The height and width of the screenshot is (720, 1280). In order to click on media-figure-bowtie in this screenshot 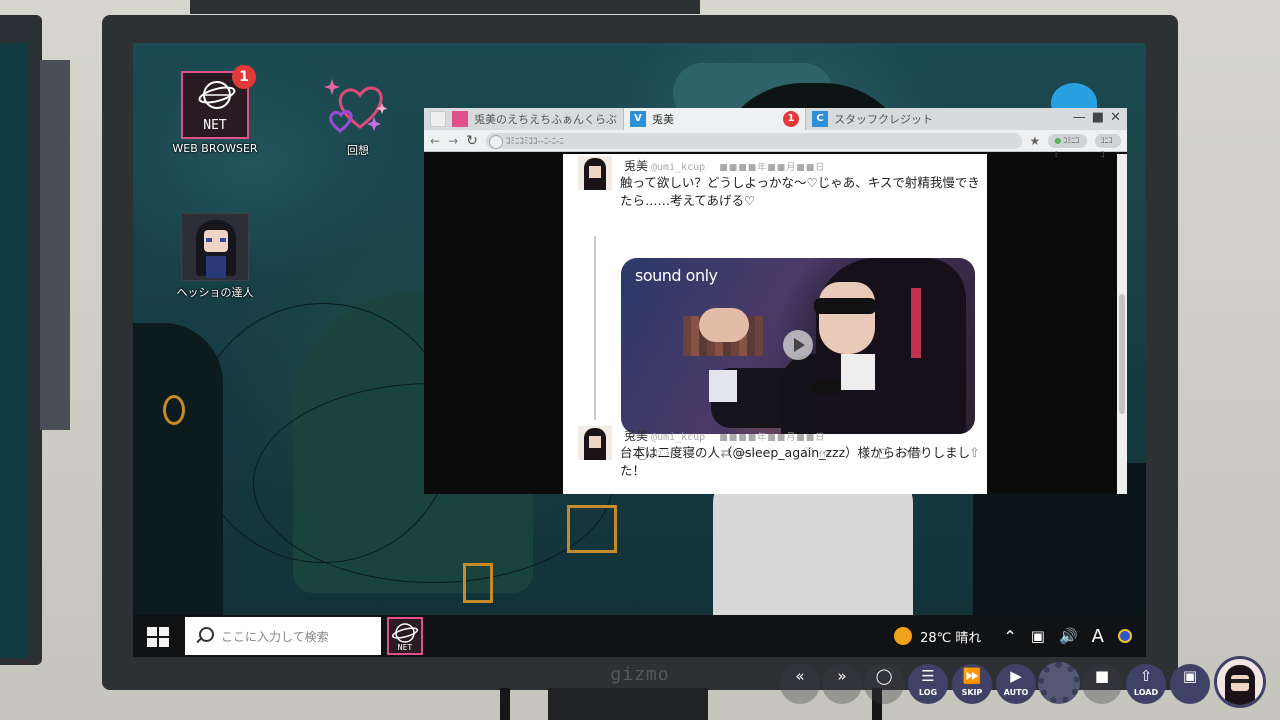, I will do `click(826, 387)`.